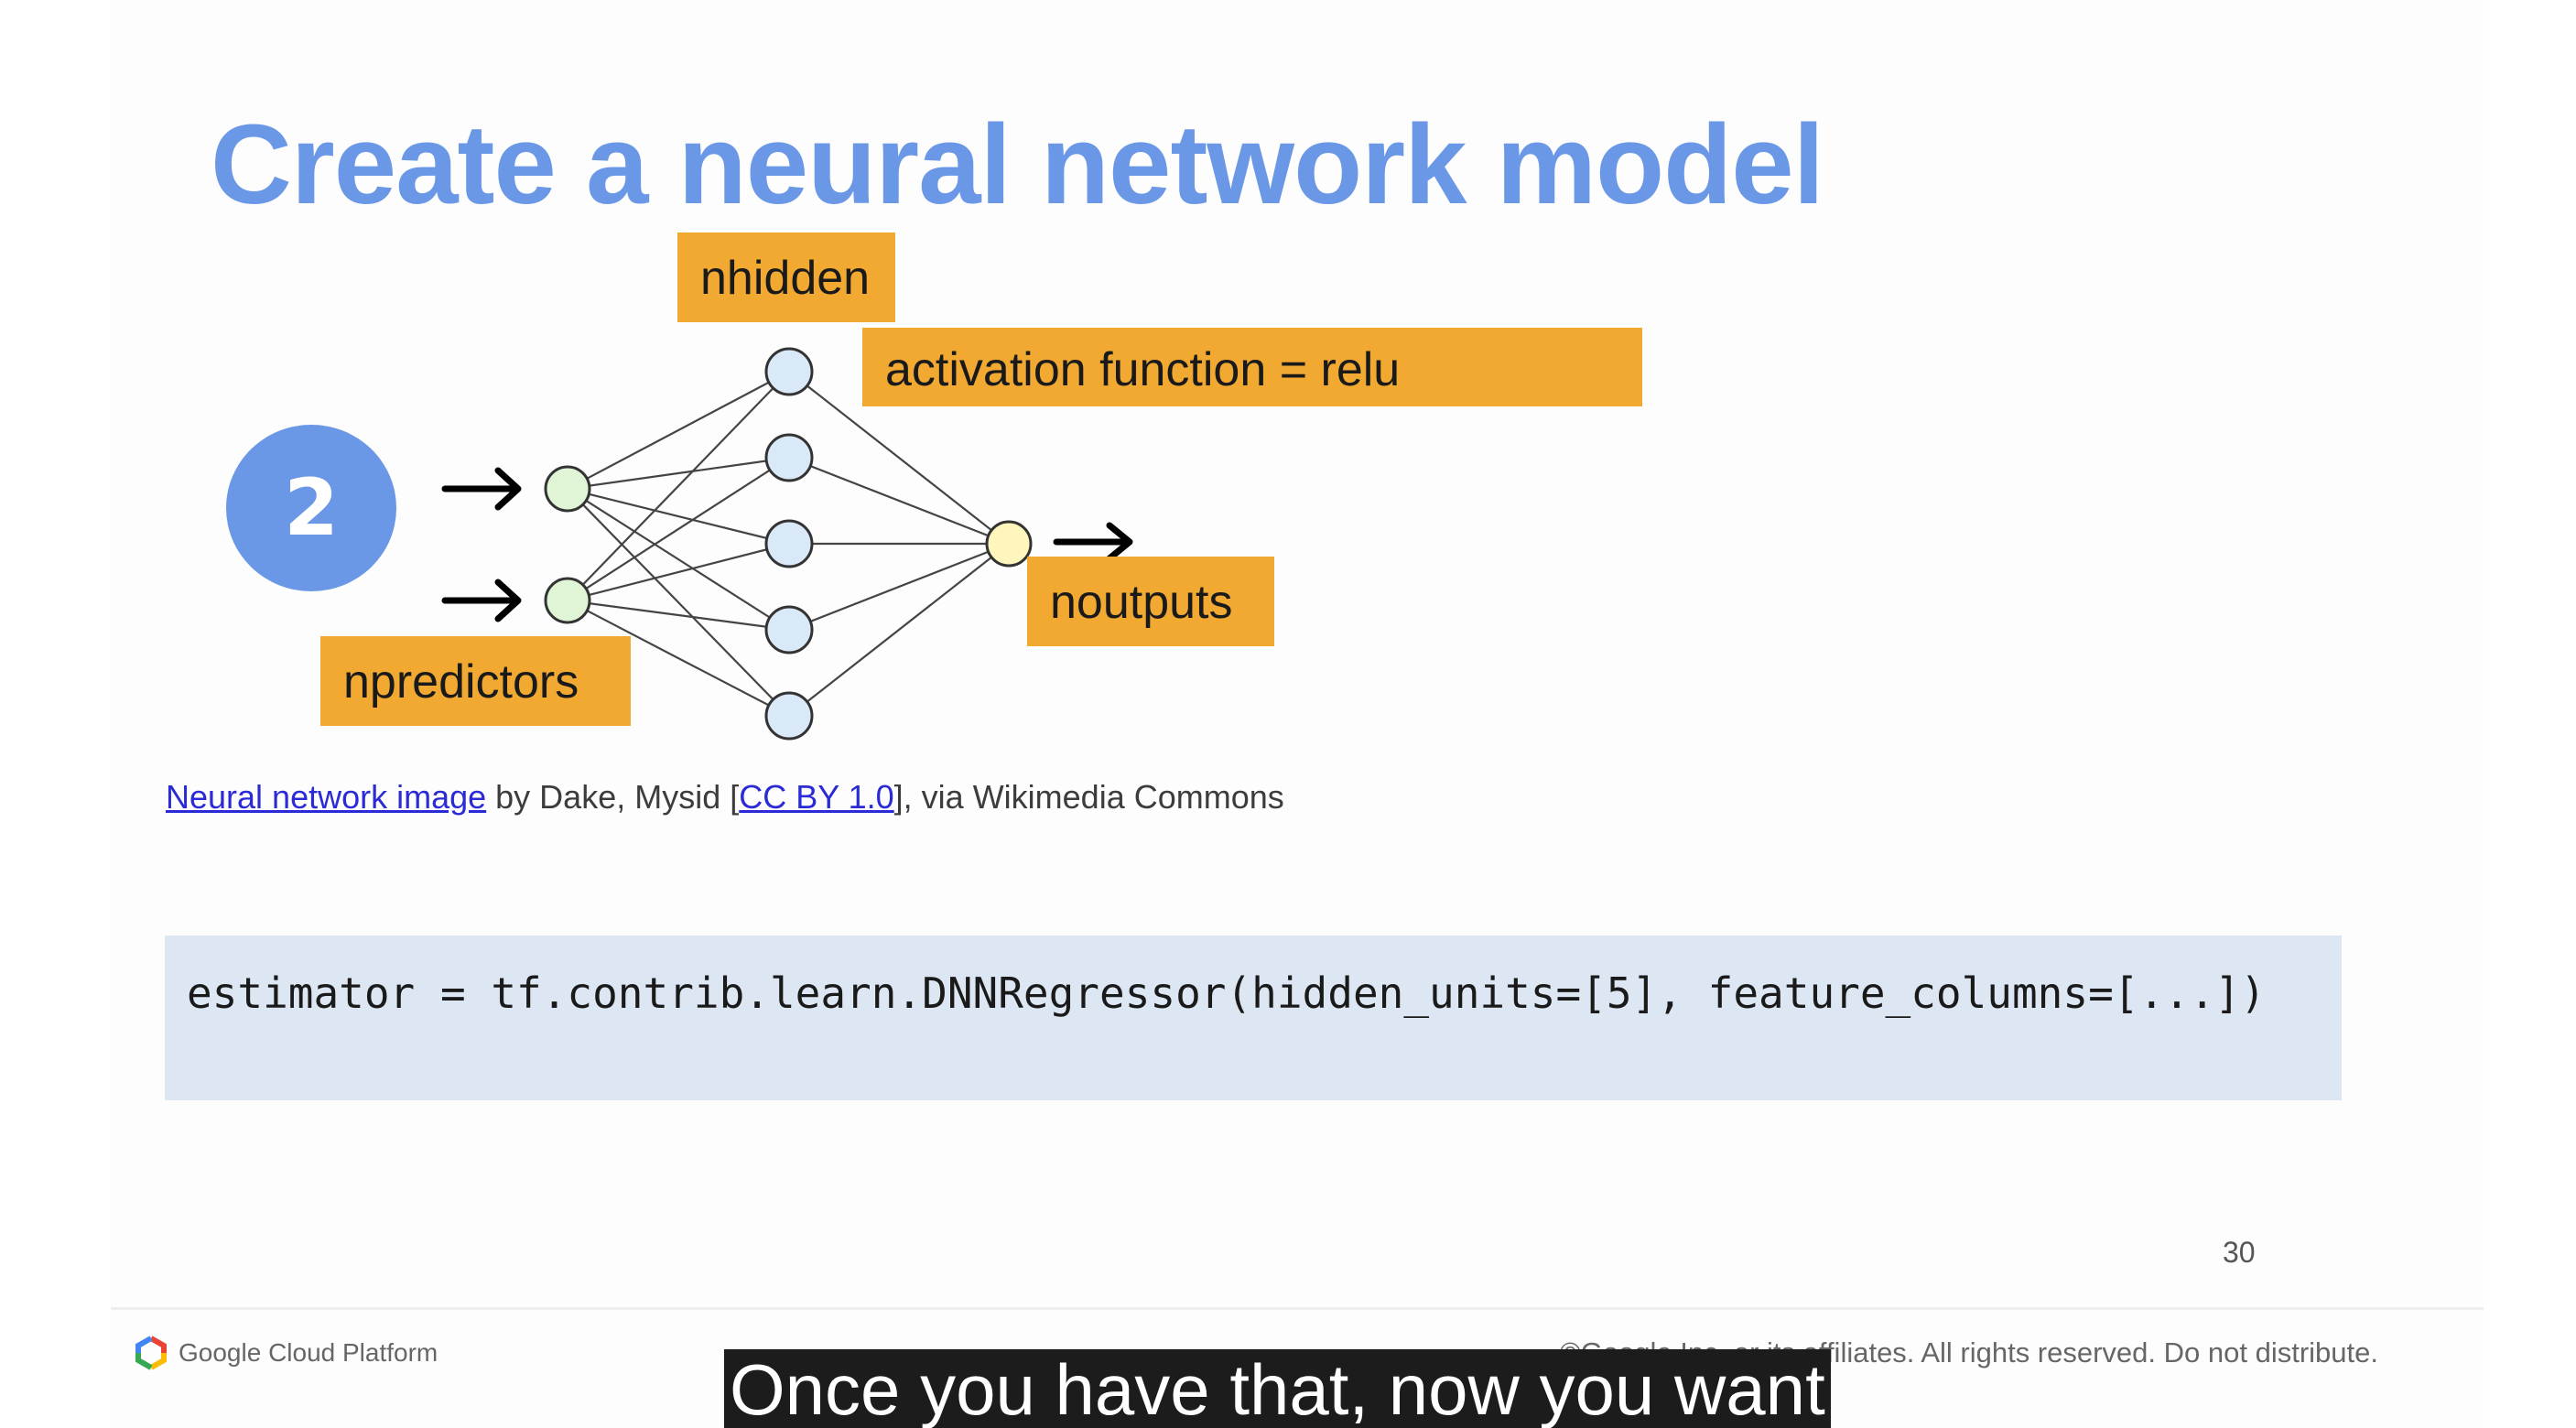 Image resolution: width=2576 pixels, height=1428 pixels. What do you see at coordinates (1151, 601) in the screenshot?
I see `noutputs-label: noutputs` at bounding box center [1151, 601].